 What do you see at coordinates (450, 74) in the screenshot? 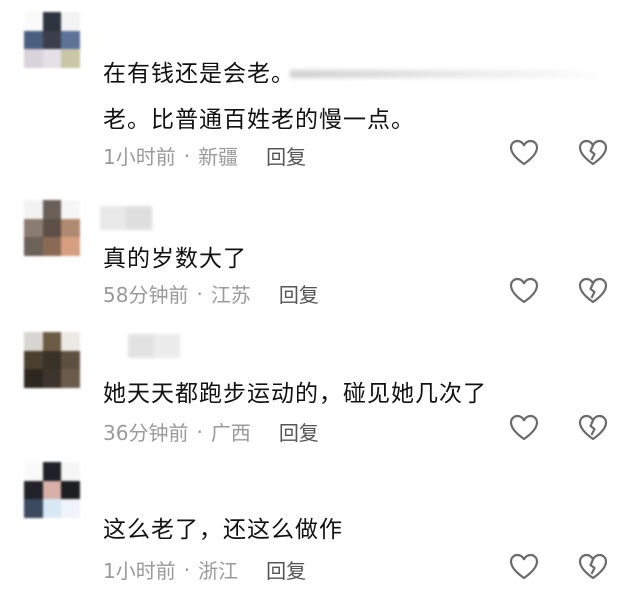
I see `blurred-overlay` at bounding box center [450, 74].